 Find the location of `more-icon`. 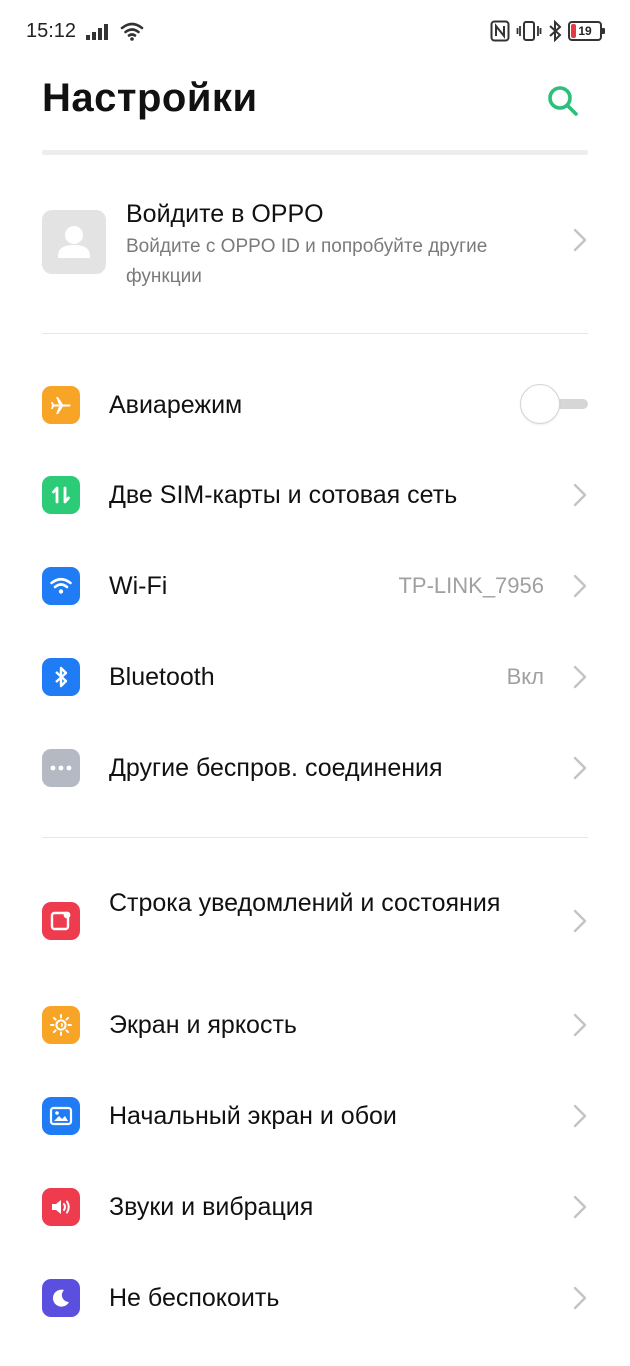

more-icon is located at coordinates (61, 768).